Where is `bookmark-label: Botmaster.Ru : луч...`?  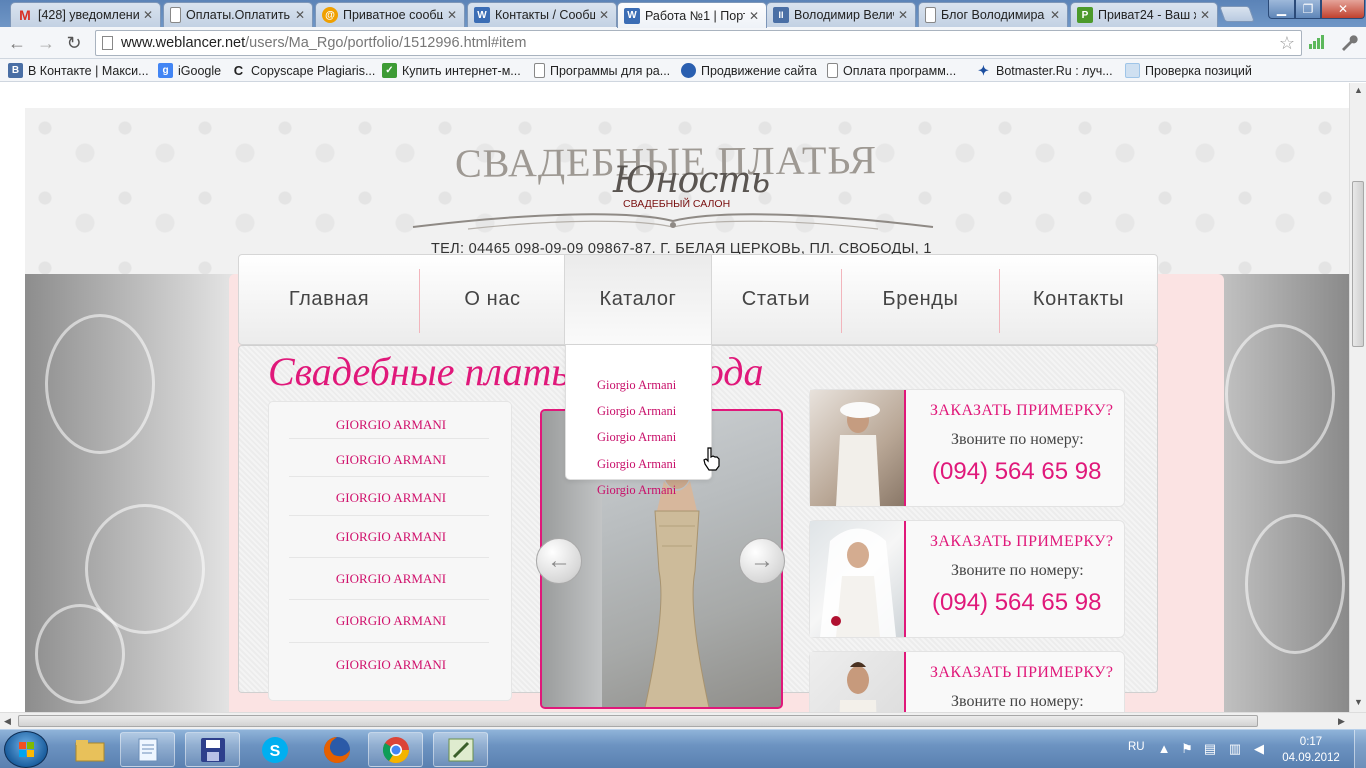
bookmark-label: Botmaster.Ru : луч... is located at coordinates (1054, 70).